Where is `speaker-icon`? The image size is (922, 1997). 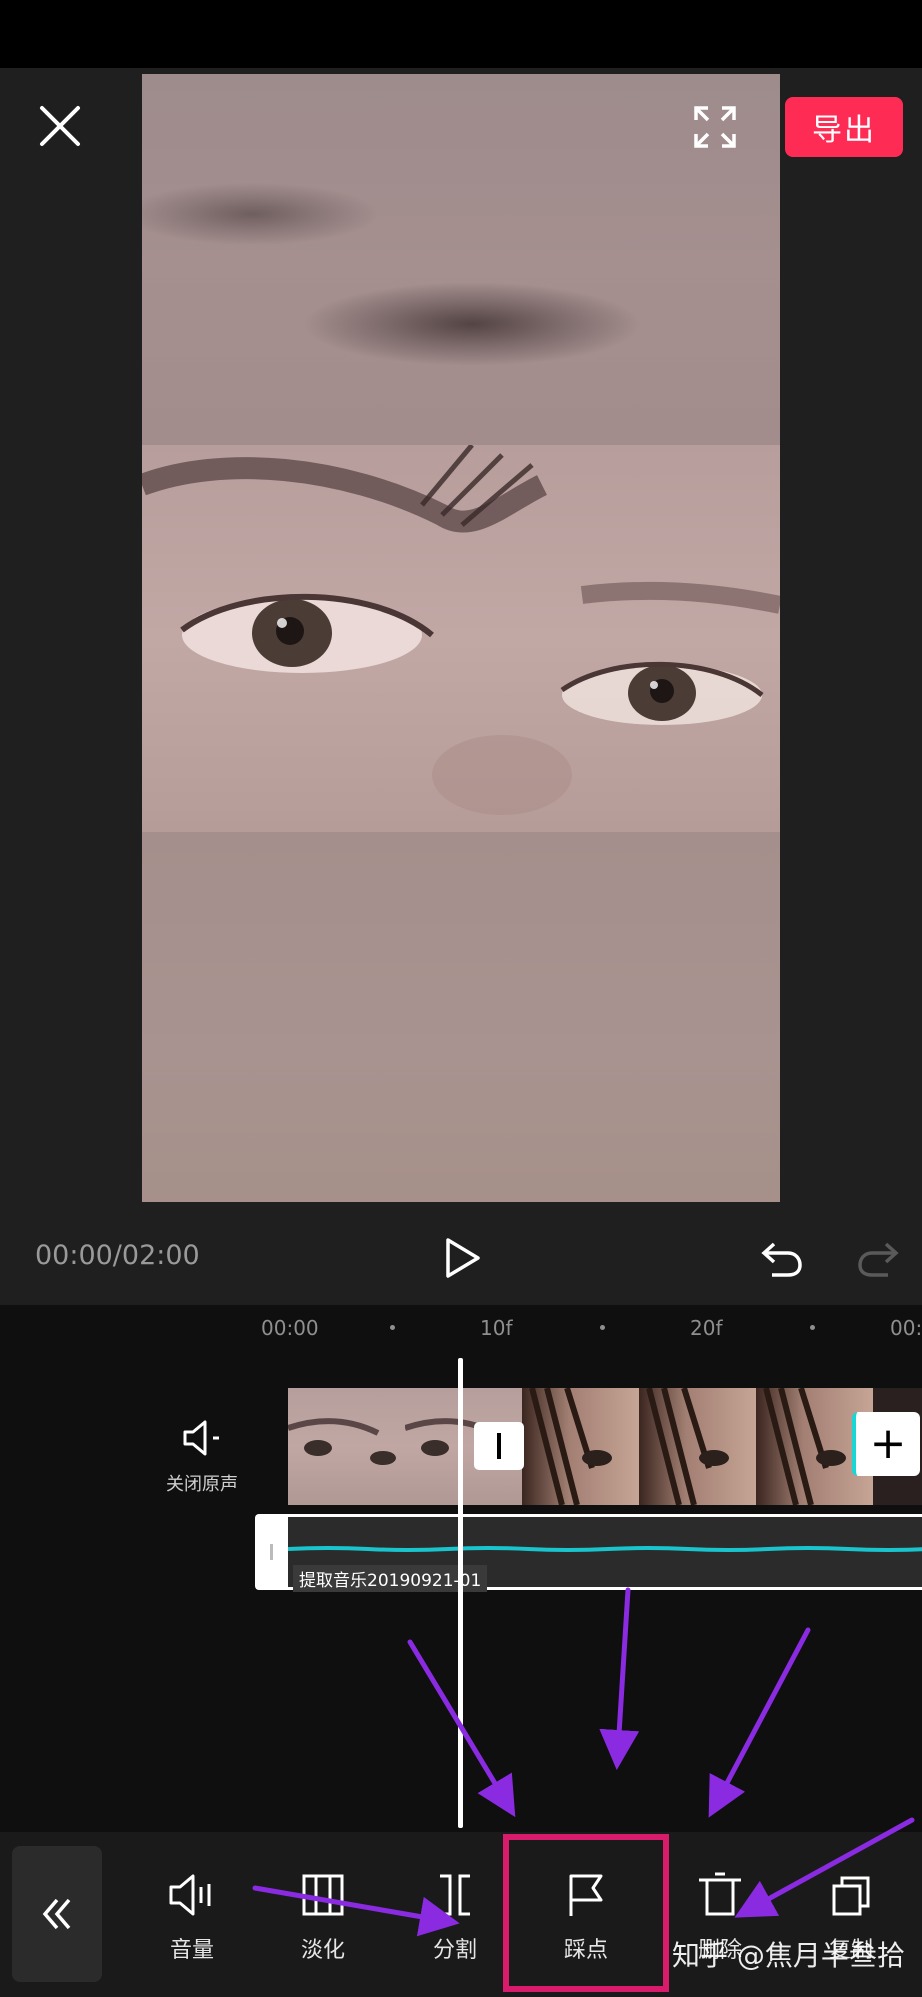
speaker-icon is located at coordinates (201, 1438).